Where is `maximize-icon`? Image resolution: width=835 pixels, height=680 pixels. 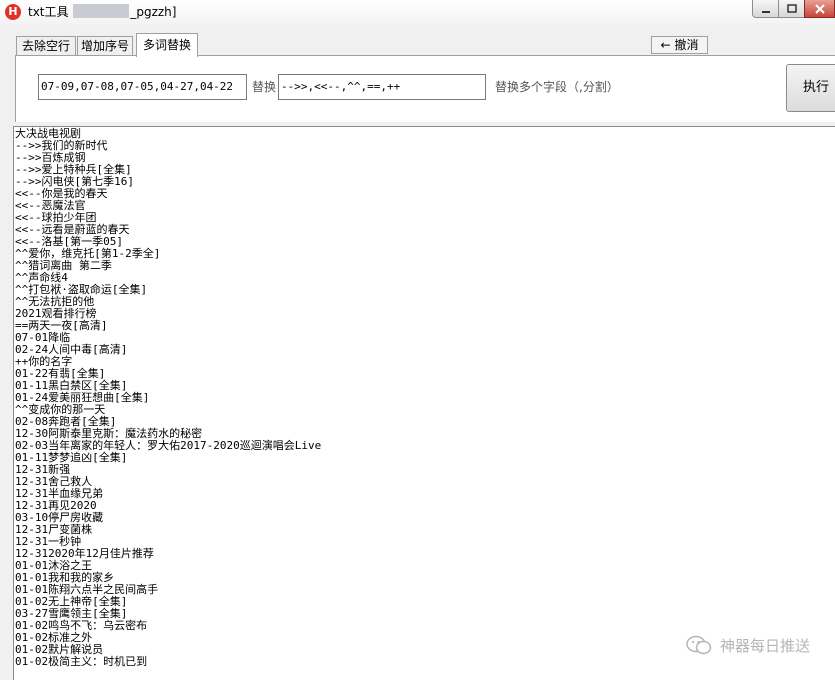
maximize-icon is located at coordinates (791, 8).